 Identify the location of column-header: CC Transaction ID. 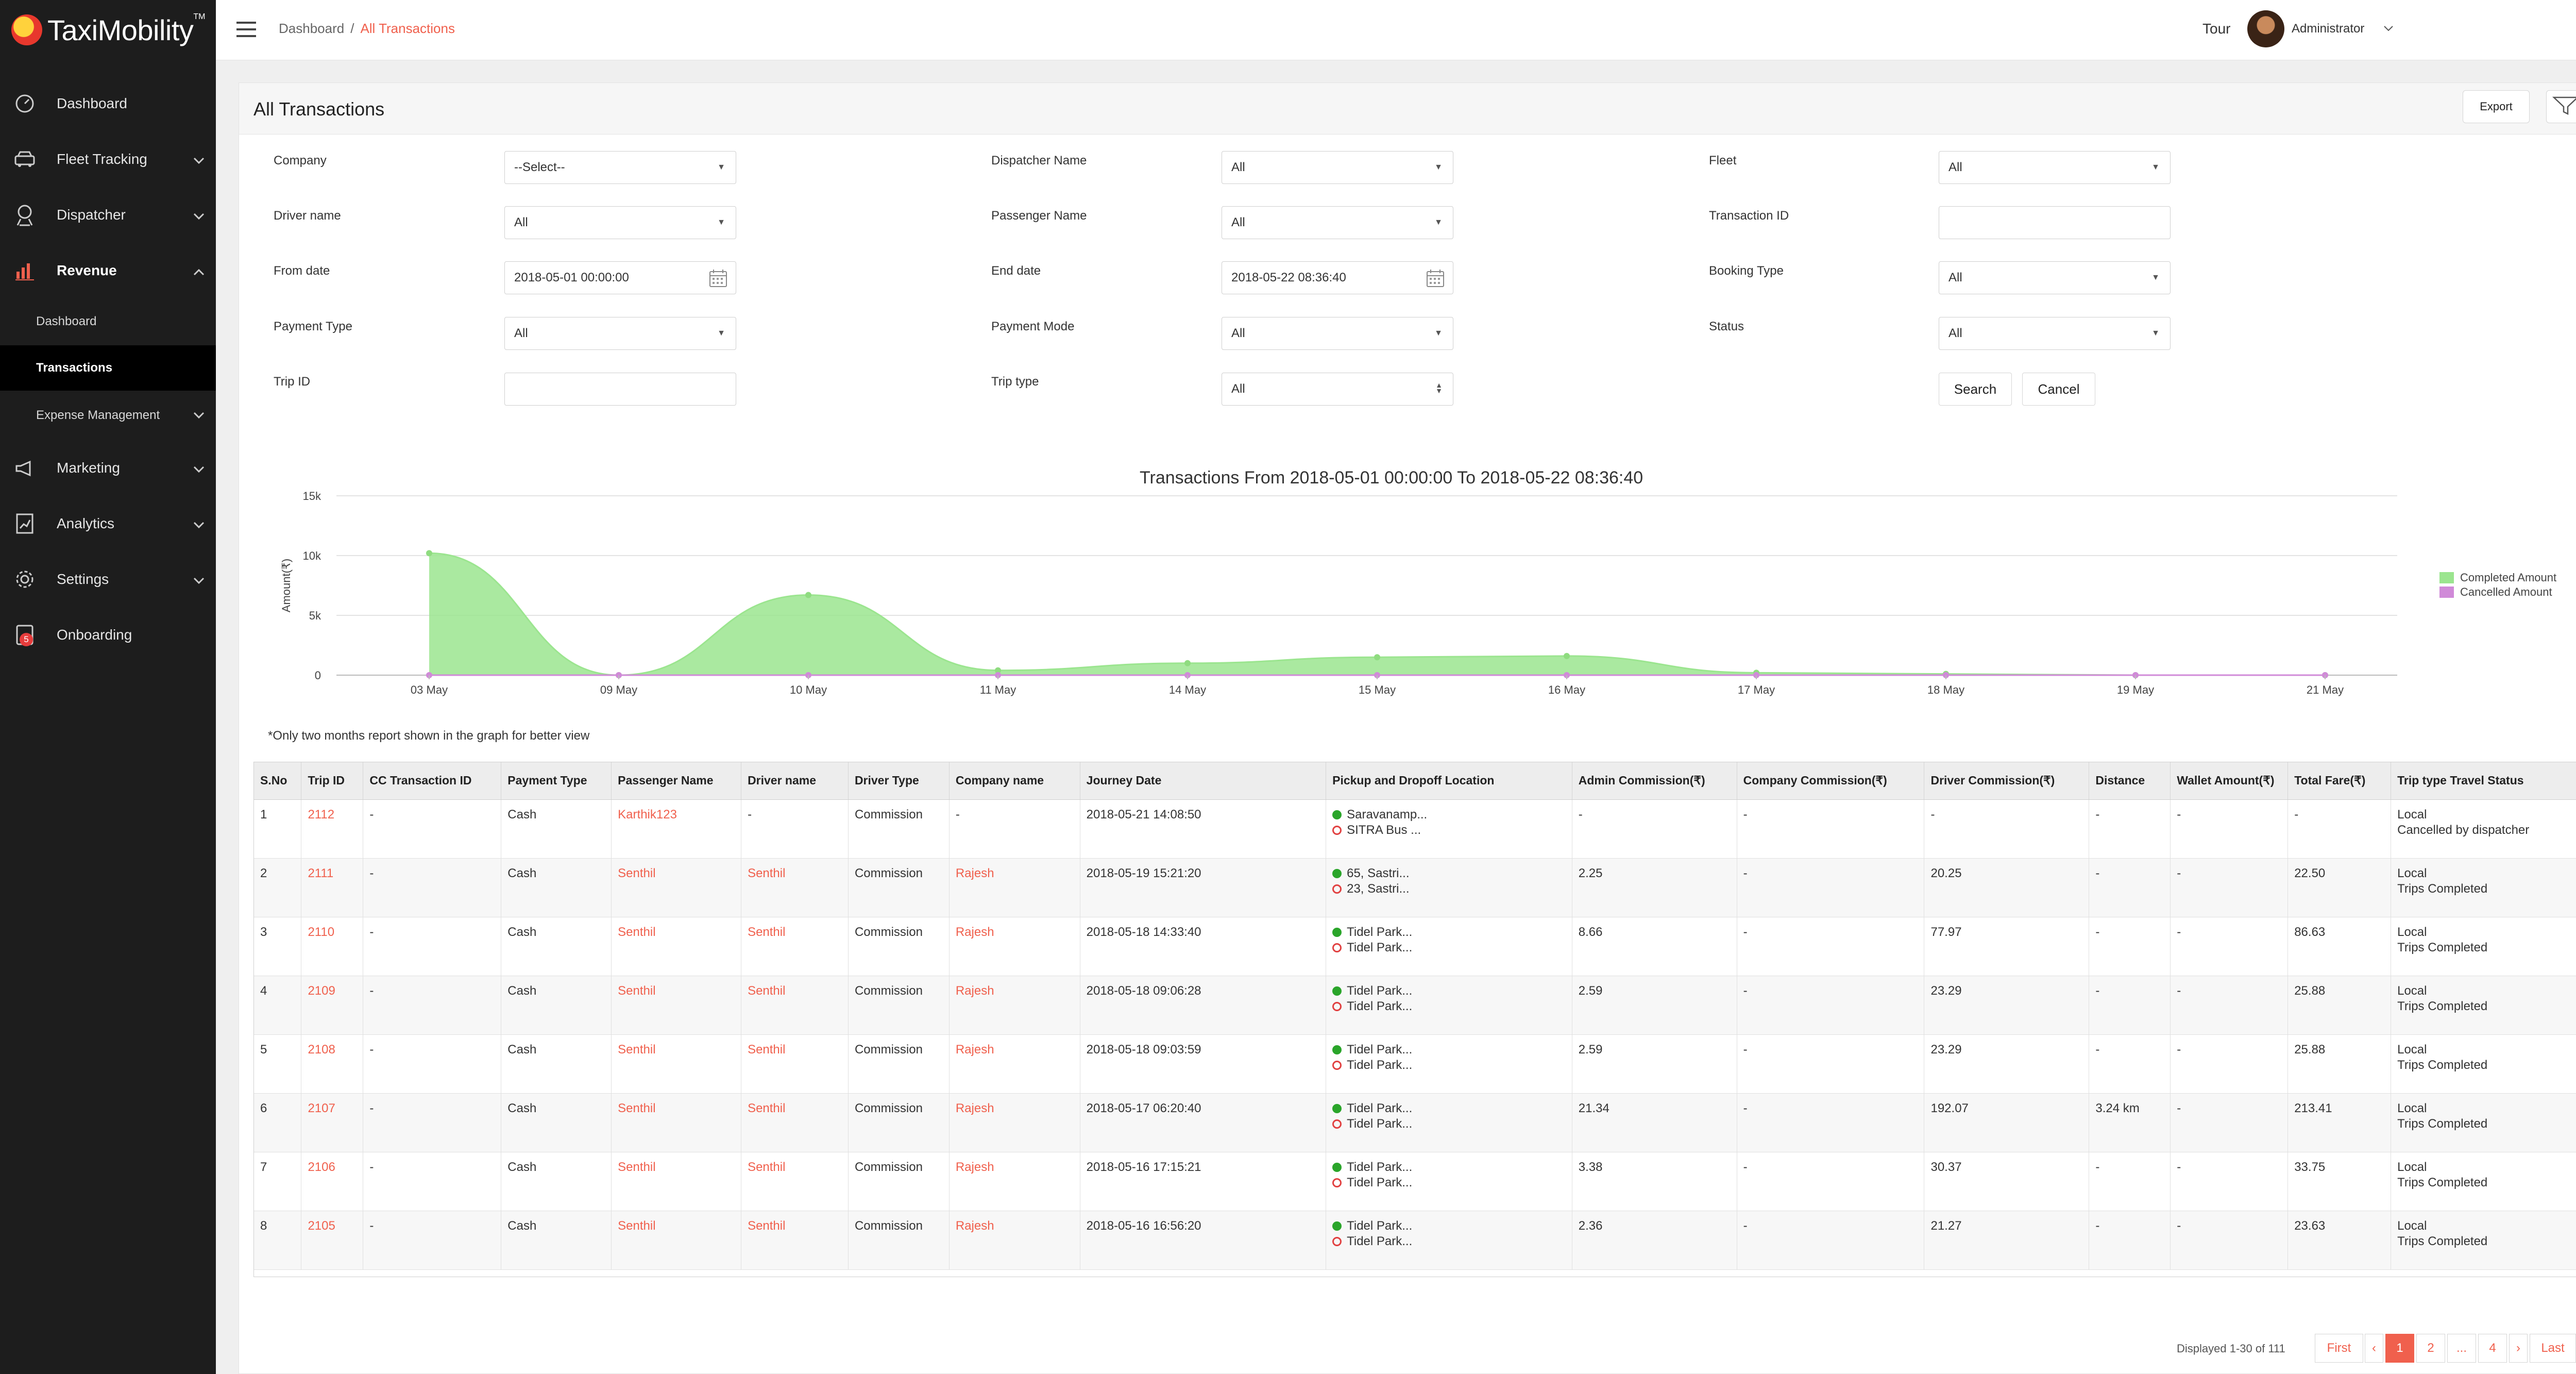
(433, 781).